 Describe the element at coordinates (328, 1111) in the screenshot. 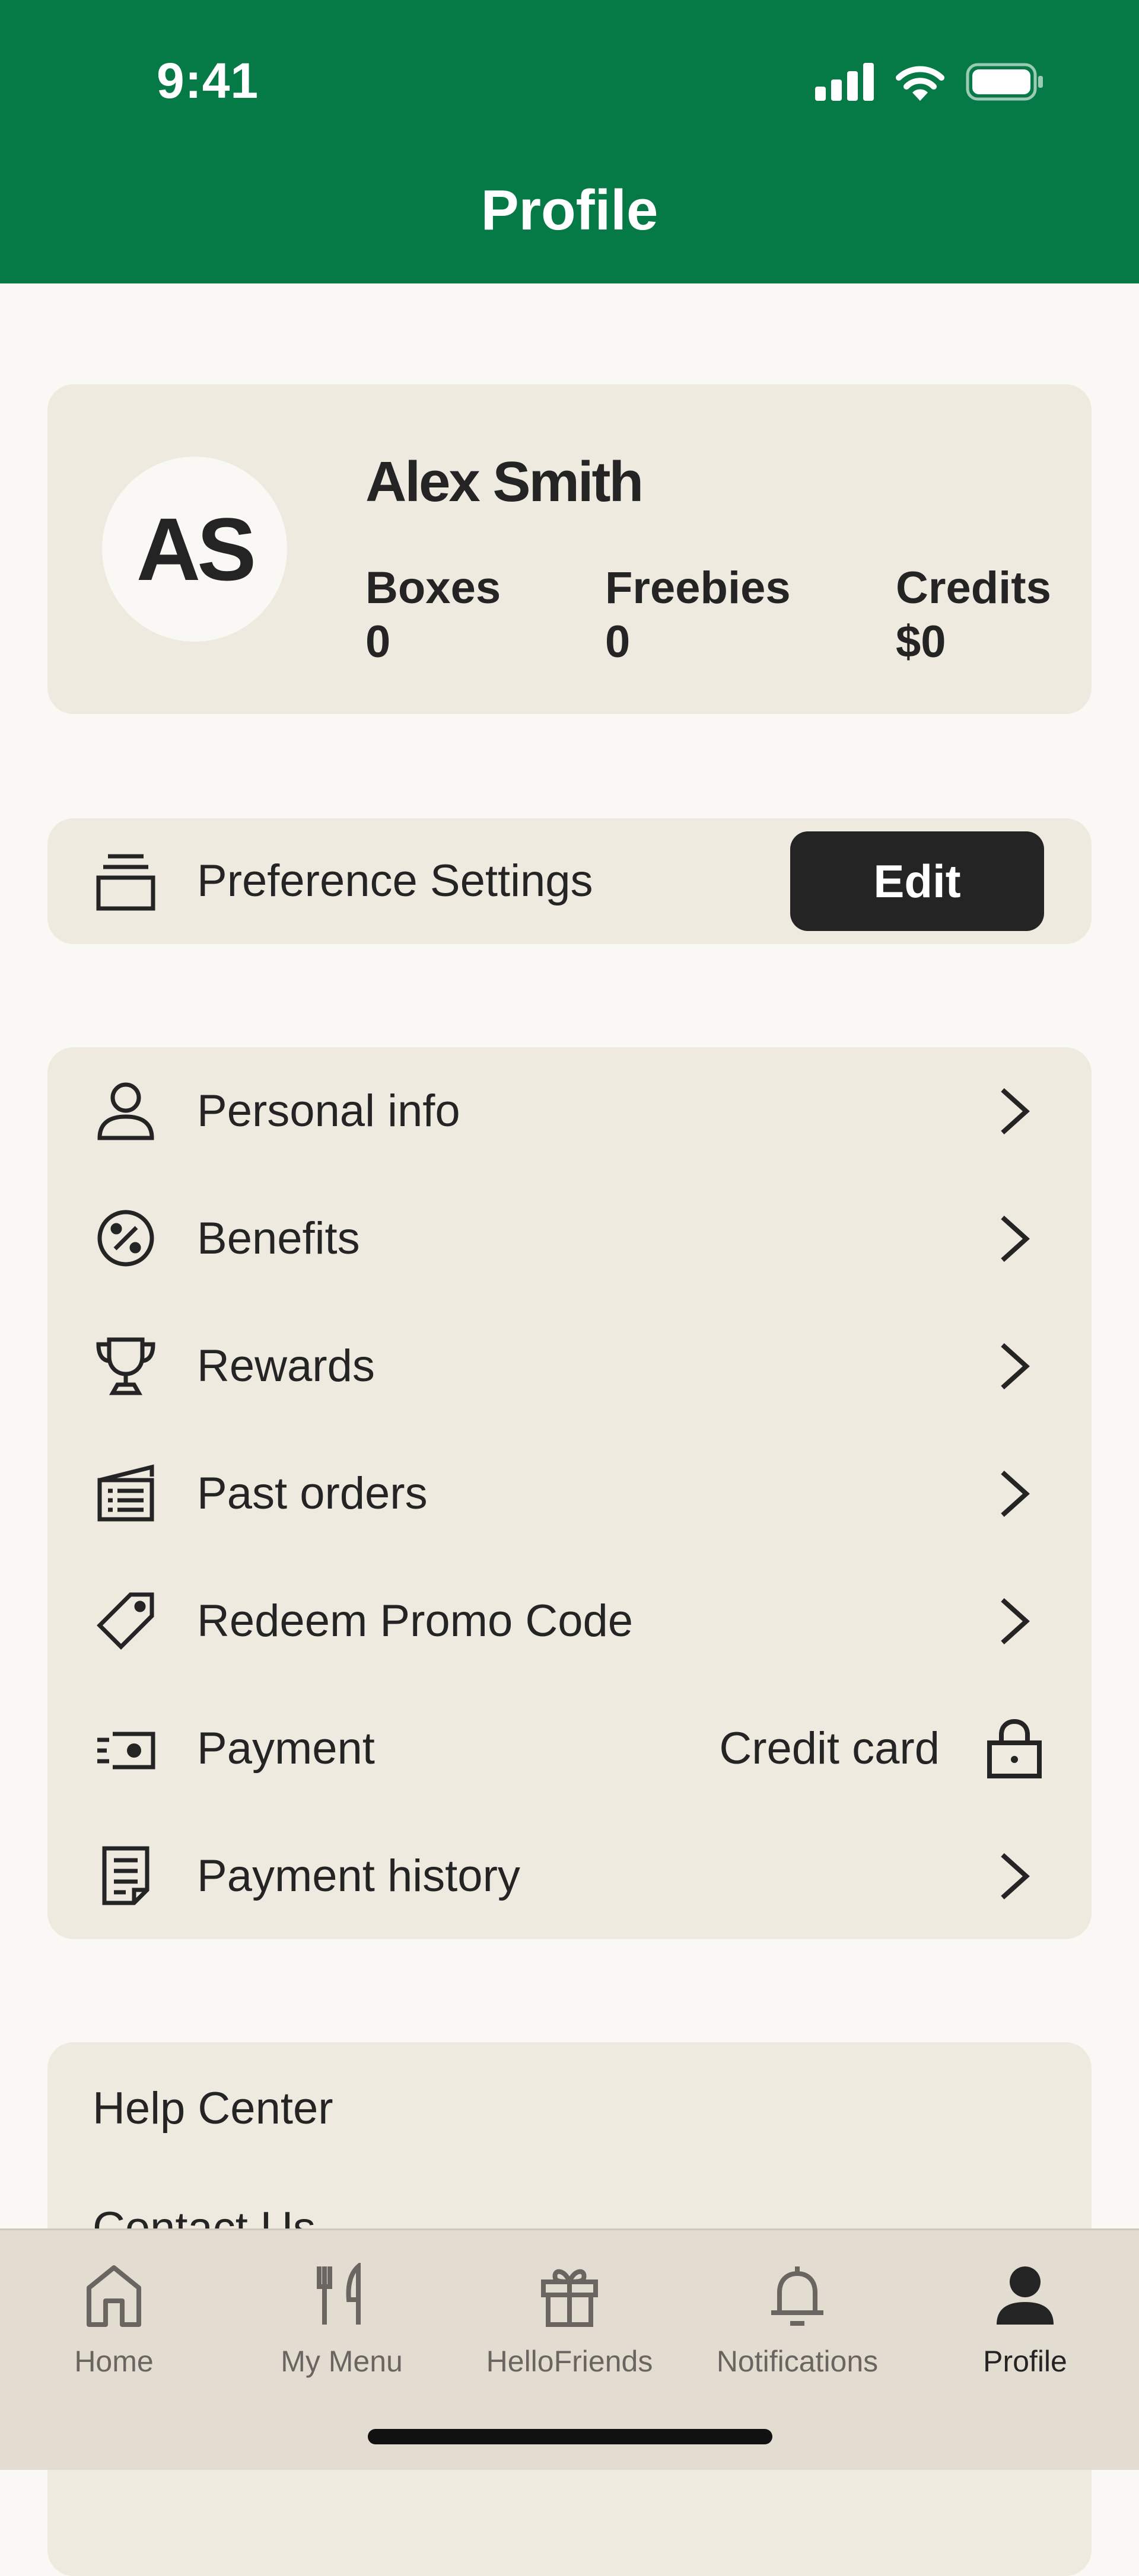

I see `menu-item-label: Personal info` at that location.